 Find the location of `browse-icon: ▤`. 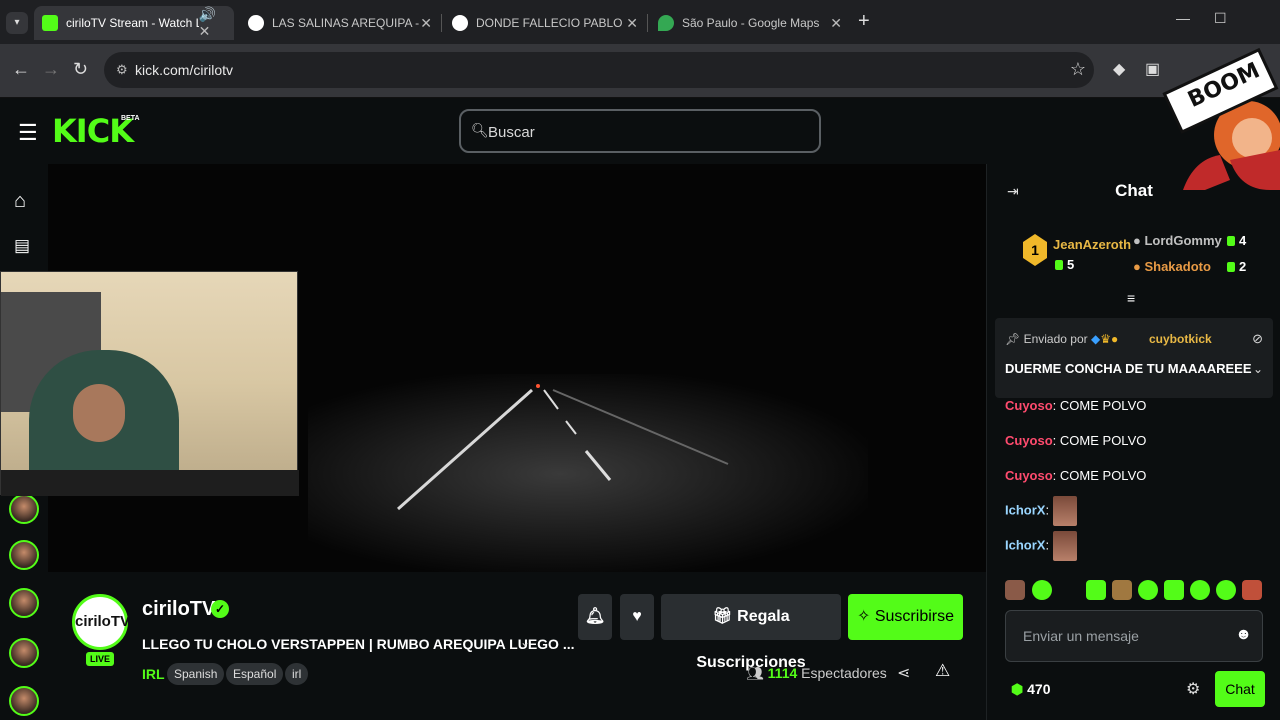

browse-icon: ▤ is located at coordinates (22, 246).